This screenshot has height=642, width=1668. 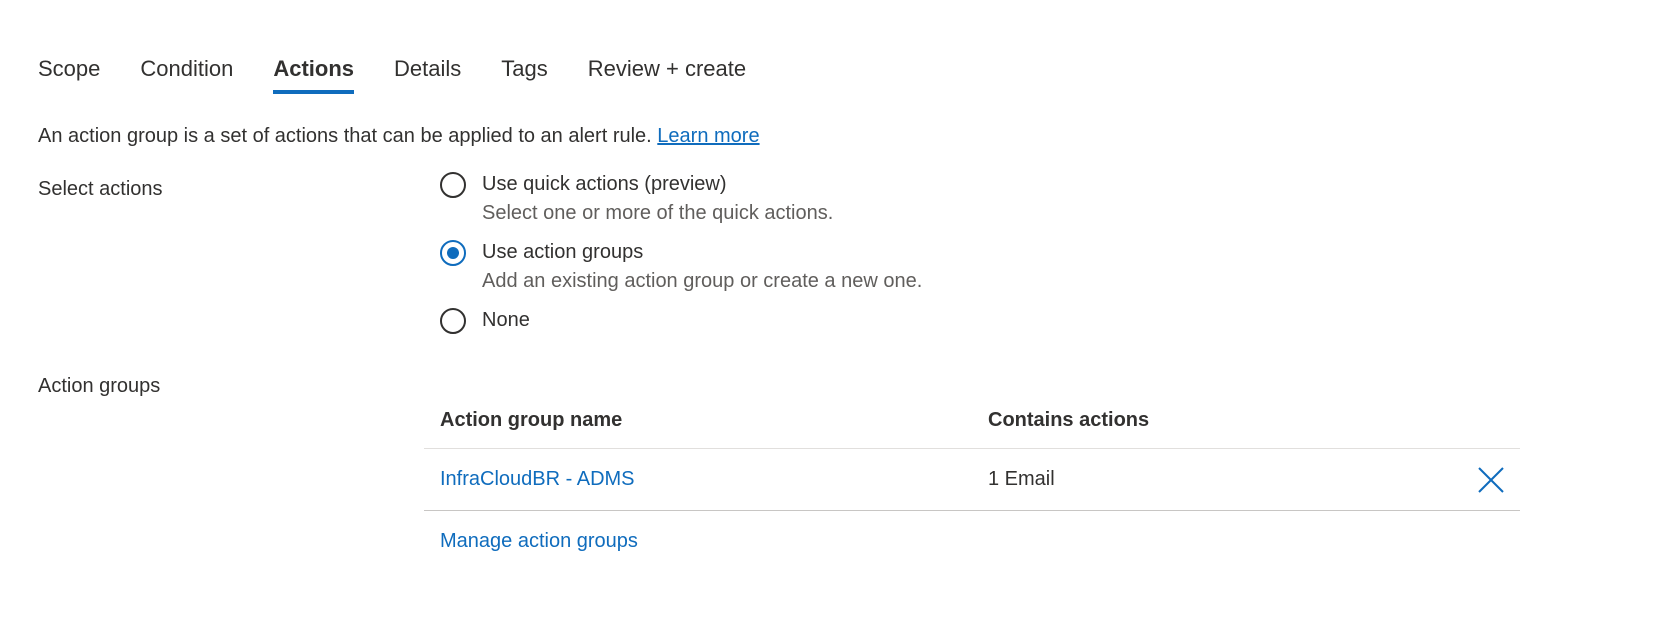 I want to click on radio-action-groups-label: Use action groups, so click(x=563, y=252).